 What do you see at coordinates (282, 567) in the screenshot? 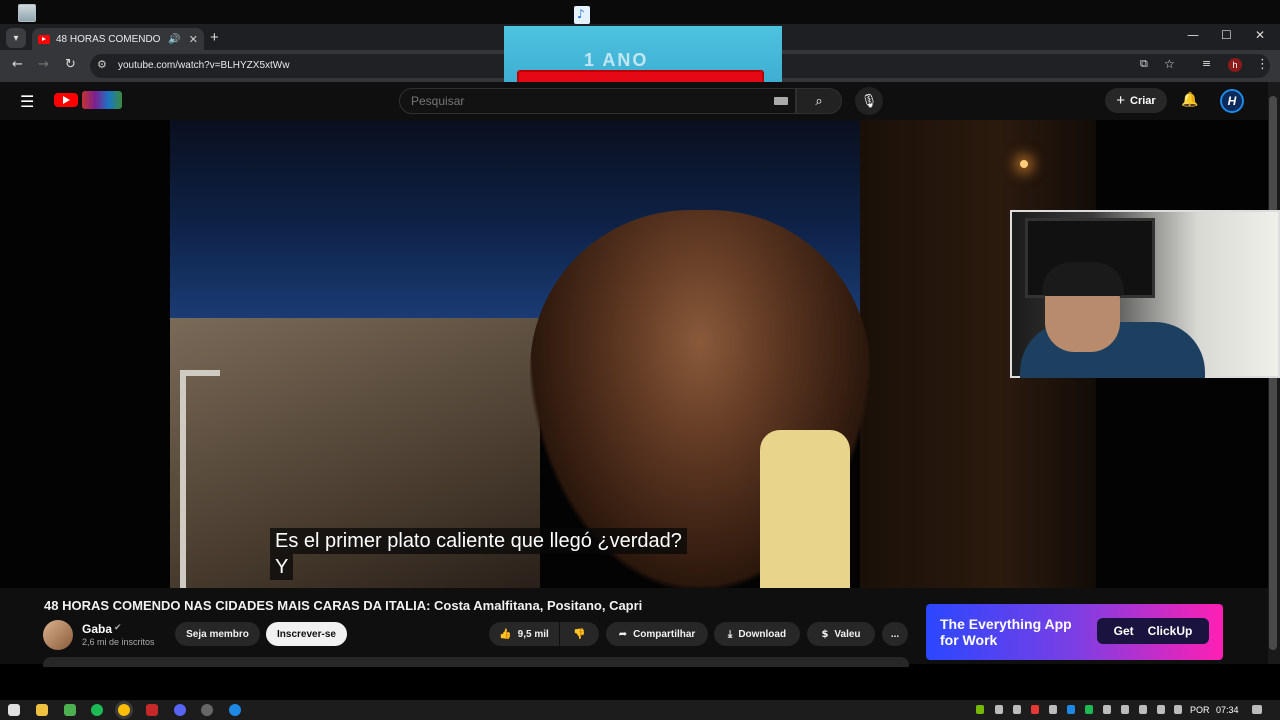
I see `subtitle-line-2: Y` at bounding box center [282, 567].